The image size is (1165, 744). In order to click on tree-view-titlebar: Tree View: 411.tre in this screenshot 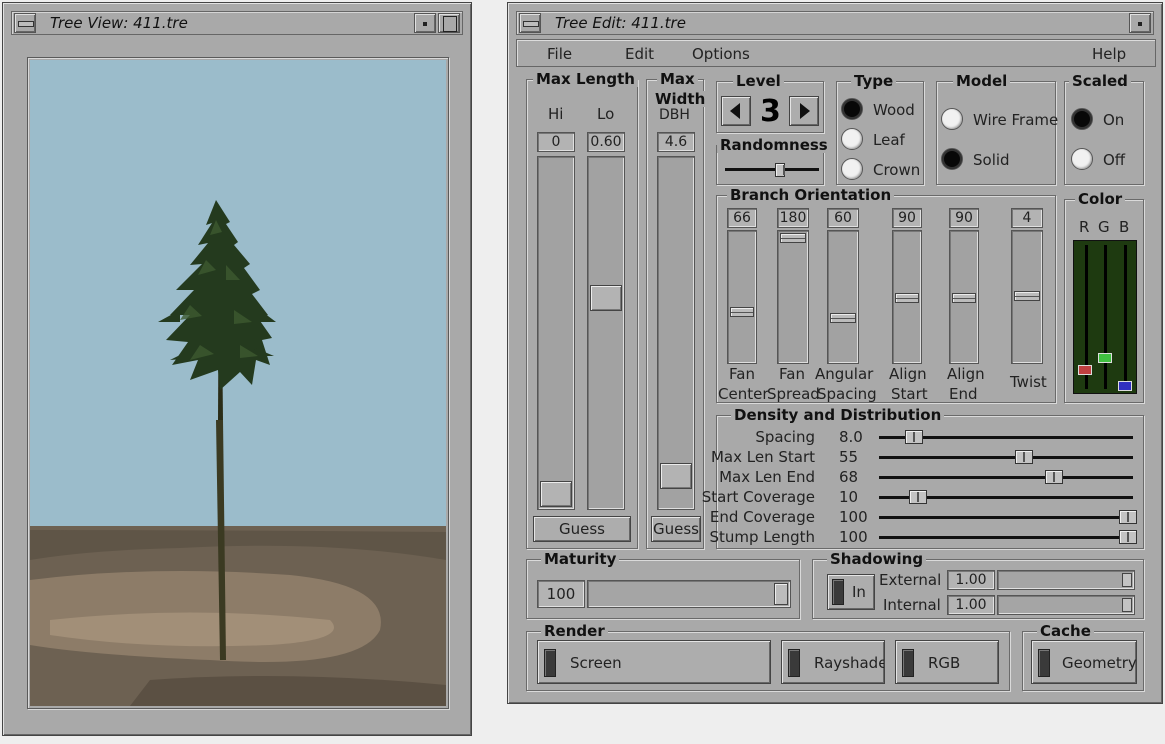, I will do `click(237, 23)`.